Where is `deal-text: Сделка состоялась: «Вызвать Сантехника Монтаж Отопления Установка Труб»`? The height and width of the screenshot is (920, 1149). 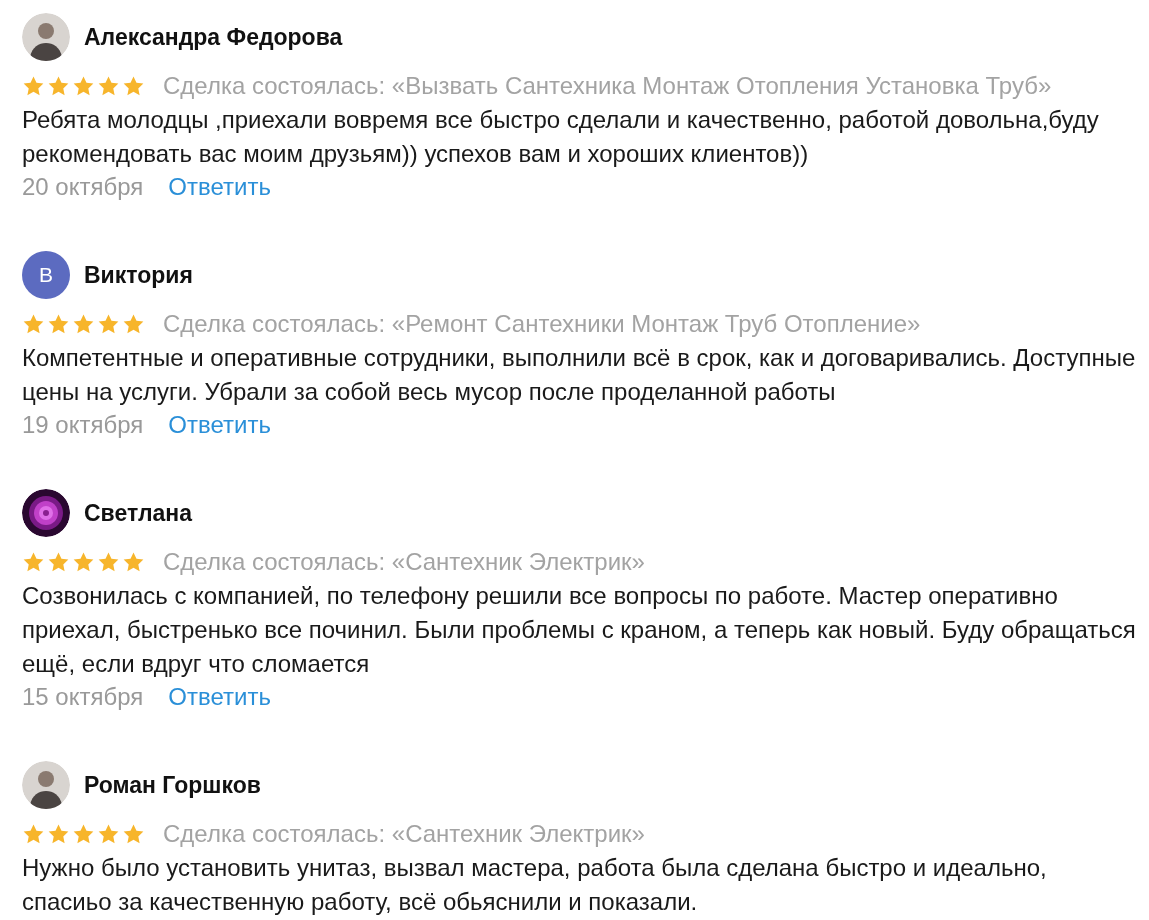 deal-text: Сделка состоялась: «Вызвать Сантехника Монтаж Отопления Установка Труб» is located at coordinates (607, 86).